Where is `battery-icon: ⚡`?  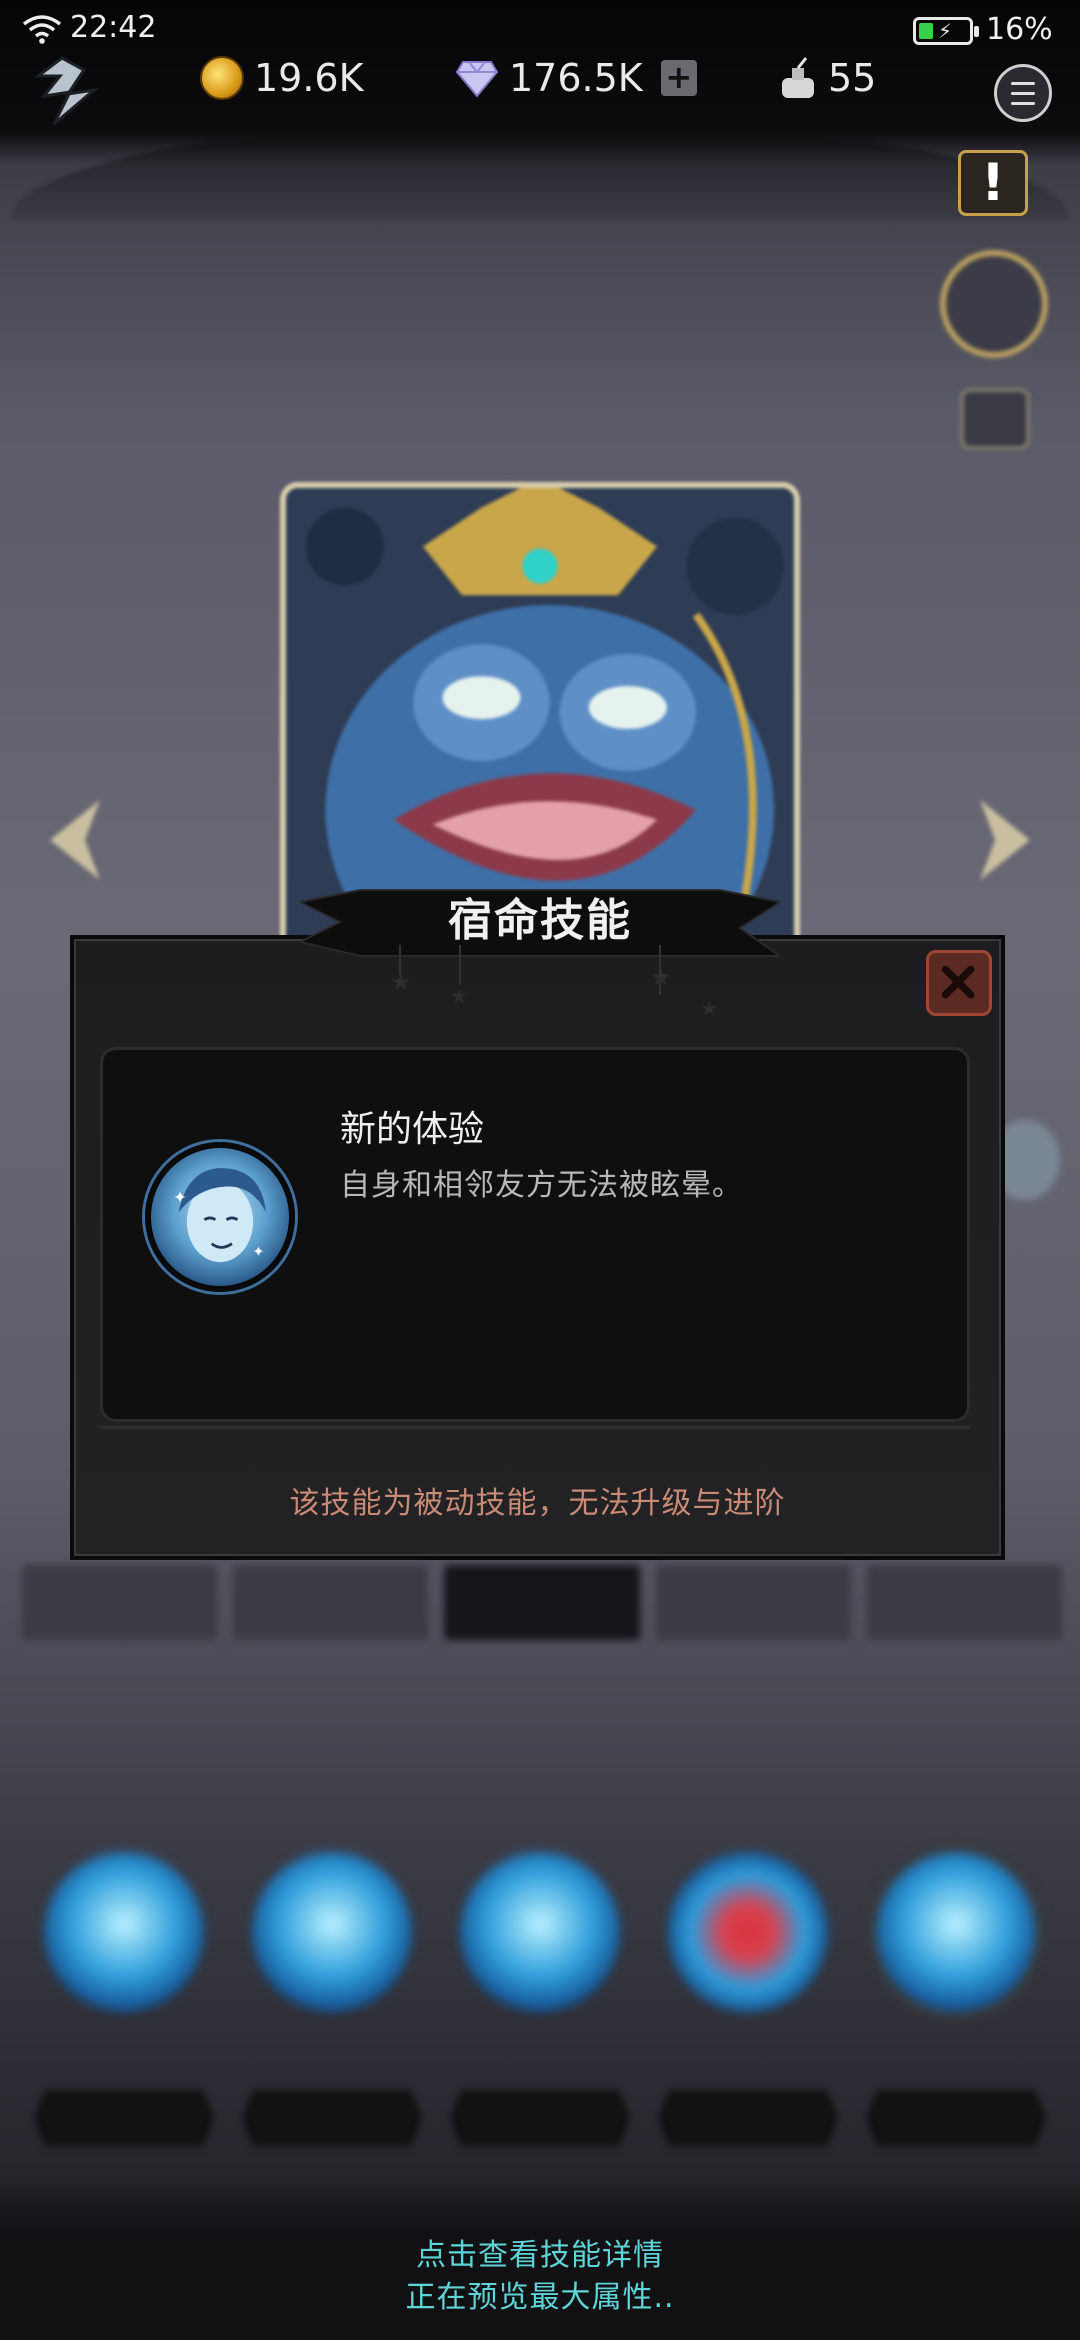 battery-icon: ⚡ is located at coordinates (946, 31).